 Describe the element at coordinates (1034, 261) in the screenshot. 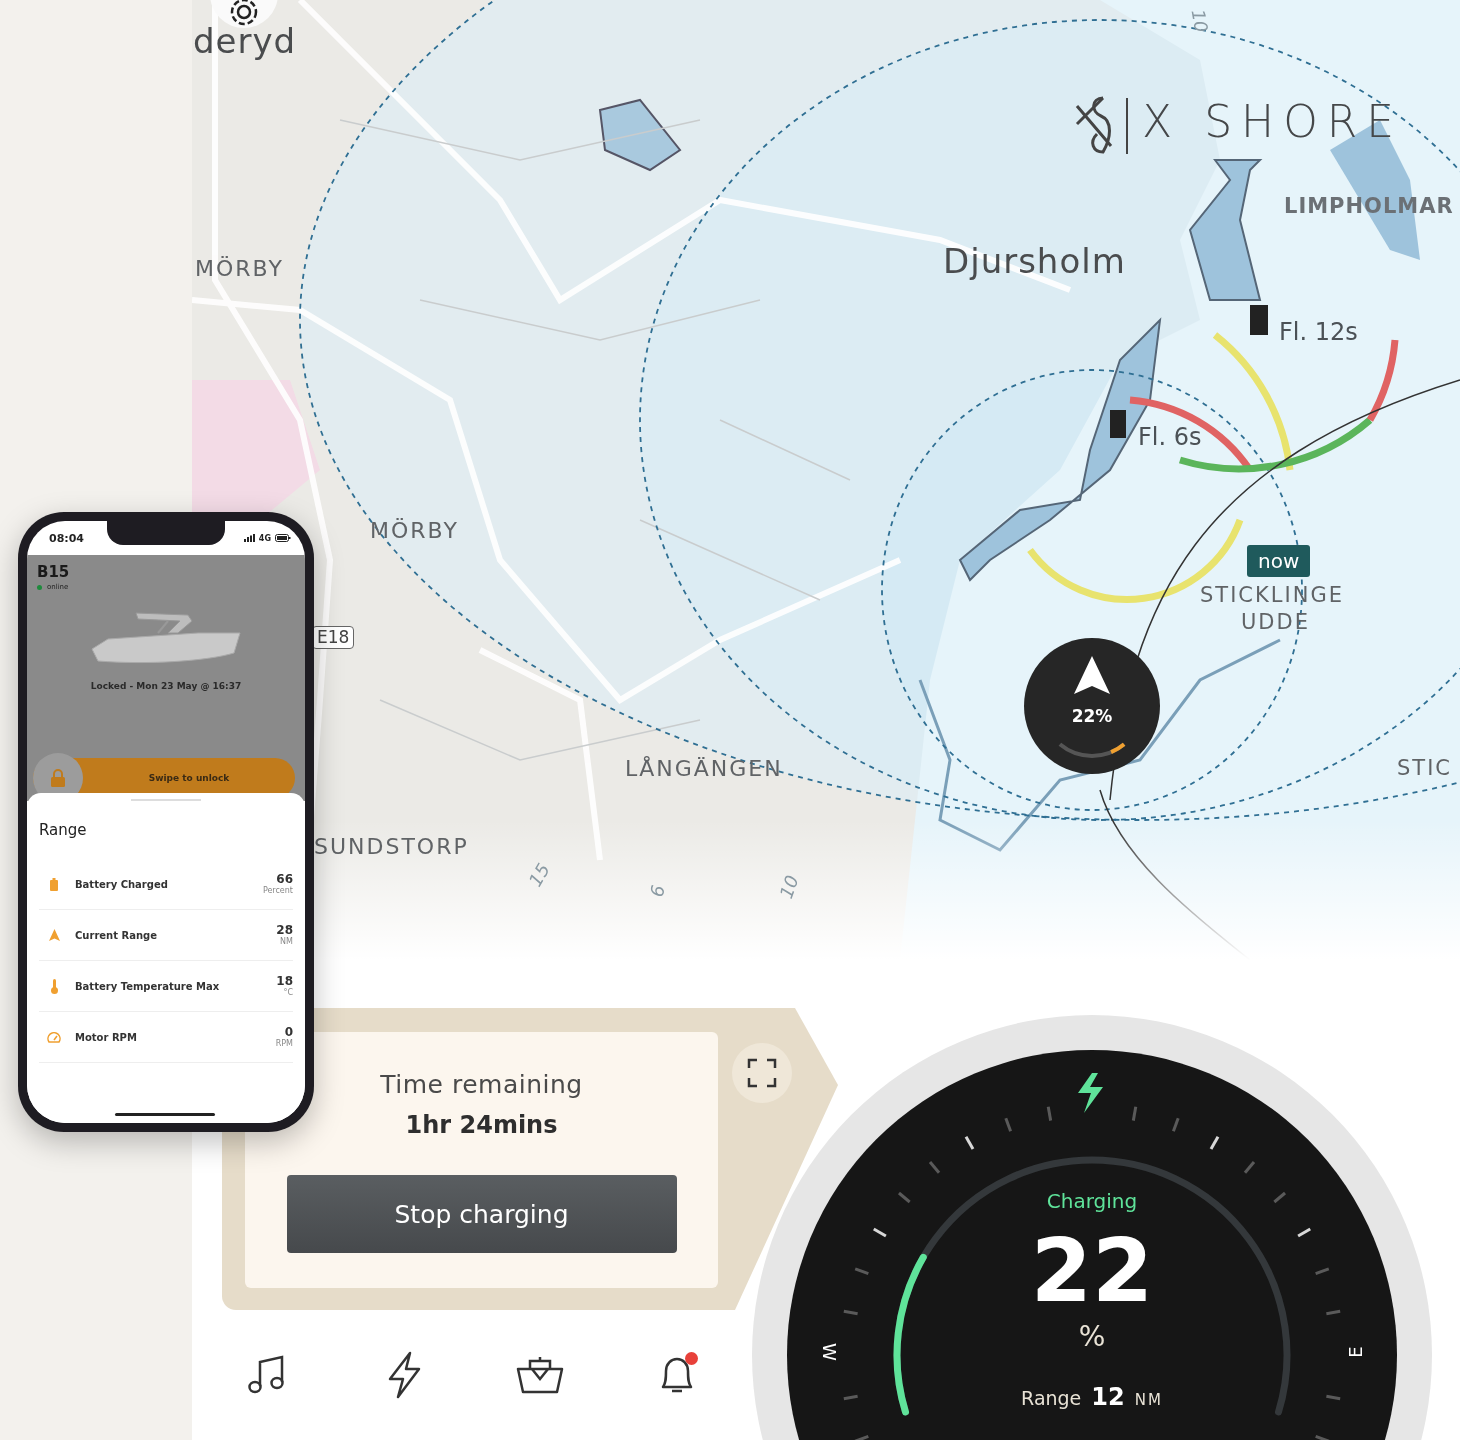

I see `place-label: Djursholm` at that location.